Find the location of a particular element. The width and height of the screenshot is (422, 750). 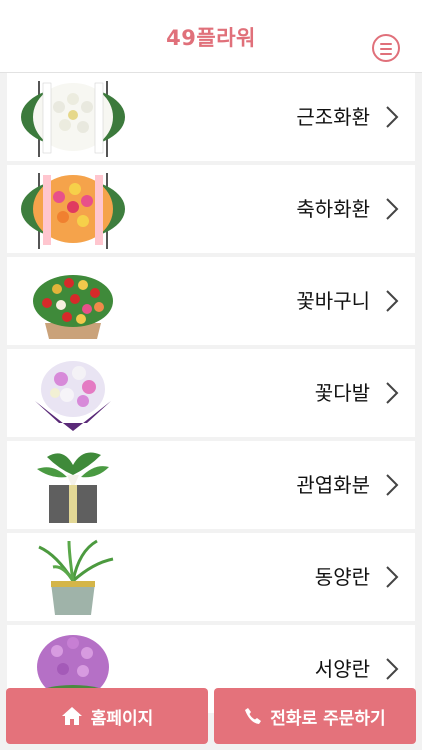

app-title: 49플라워 is located at coordinates (211, 38).